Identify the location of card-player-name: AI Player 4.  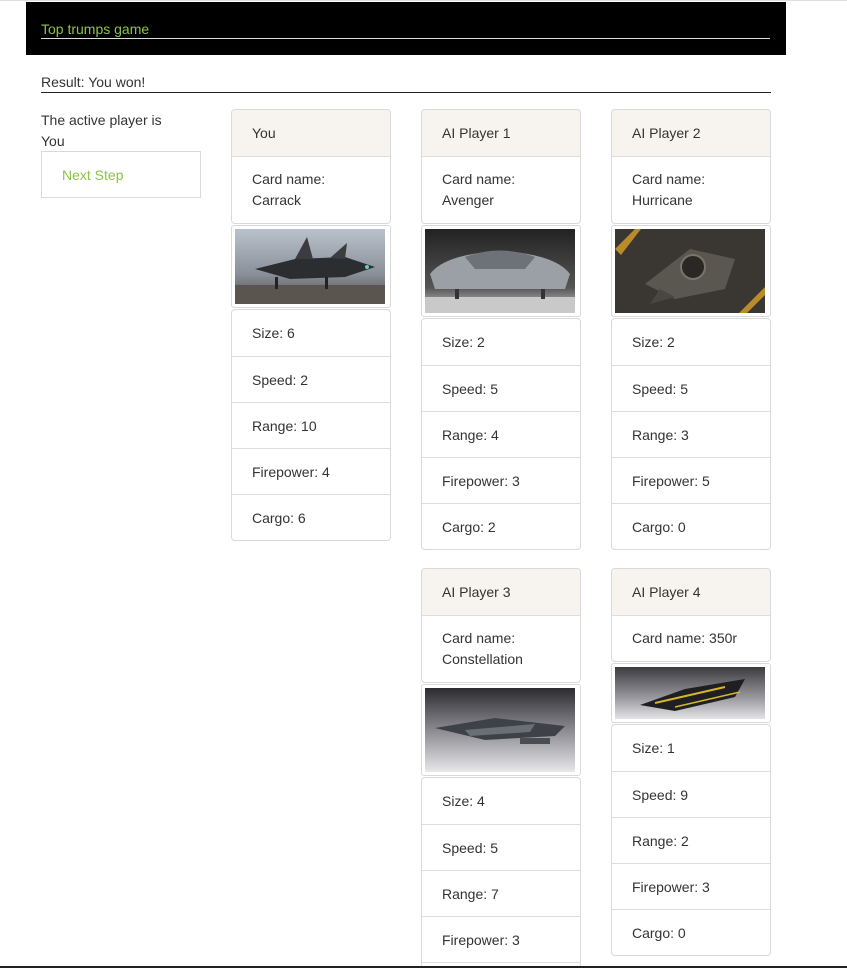
(691, 592).